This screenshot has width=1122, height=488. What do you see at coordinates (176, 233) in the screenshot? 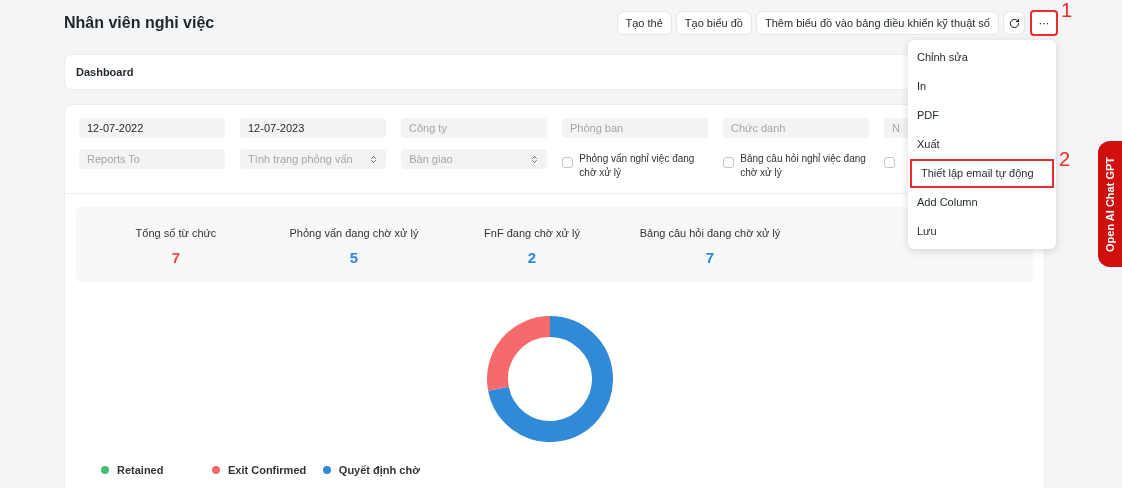
I see `stat-label: Tổng số từ chức` at bounding box center [176, 233].